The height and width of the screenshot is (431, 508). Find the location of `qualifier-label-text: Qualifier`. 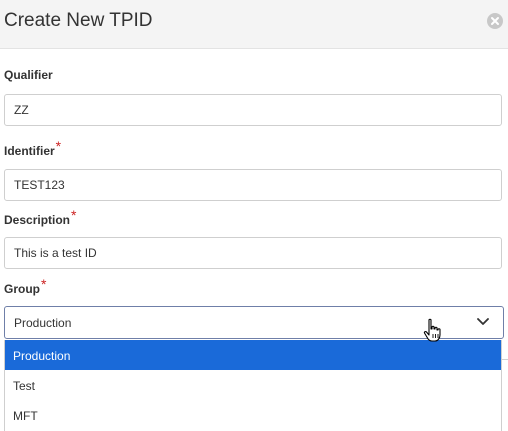

qualifier-label-text: Qualifier is located at coordinates (28, 75).